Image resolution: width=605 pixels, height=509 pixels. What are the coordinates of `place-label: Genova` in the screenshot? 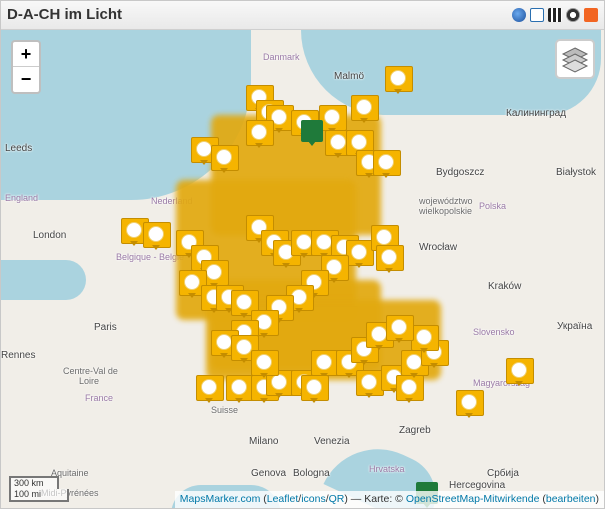 It's located at (269, 473).